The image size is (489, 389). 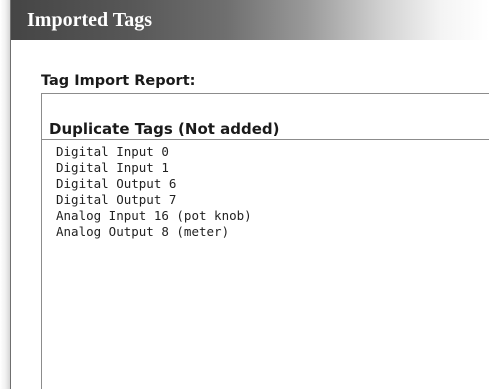 What do you see at coordinates (5, 194) in the screenshot?
I see `window-edge-shadow` at bounding box center [5, 194].